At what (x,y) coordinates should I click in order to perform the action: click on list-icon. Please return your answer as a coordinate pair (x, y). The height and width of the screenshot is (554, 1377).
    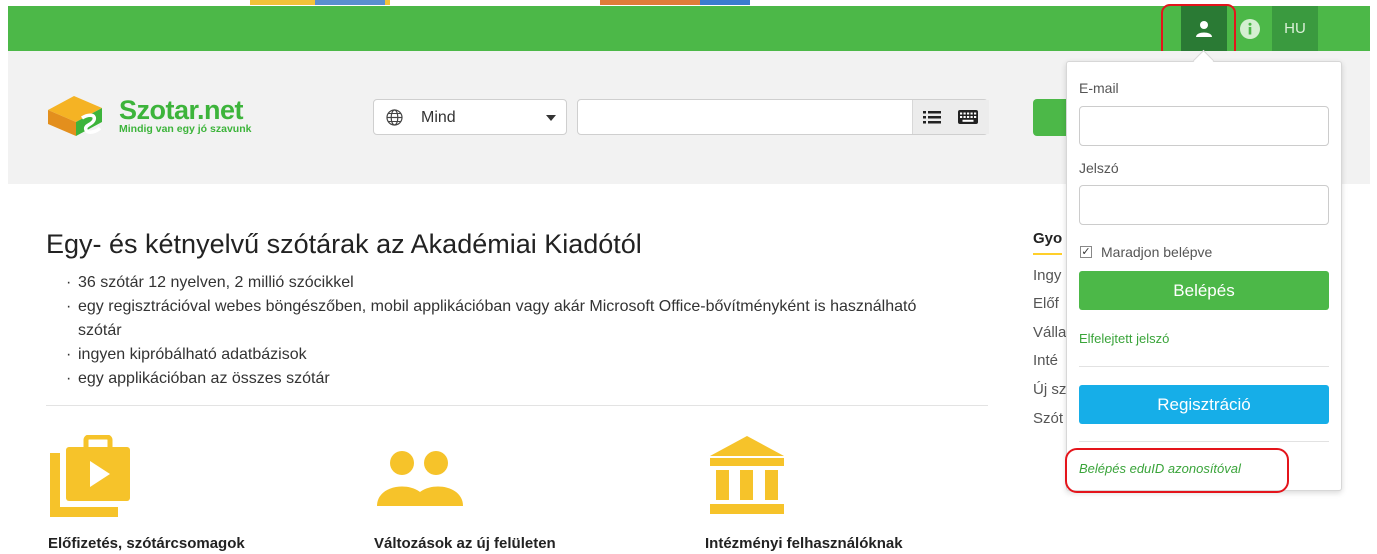
    Looking at the image, I should click on (932, 117).